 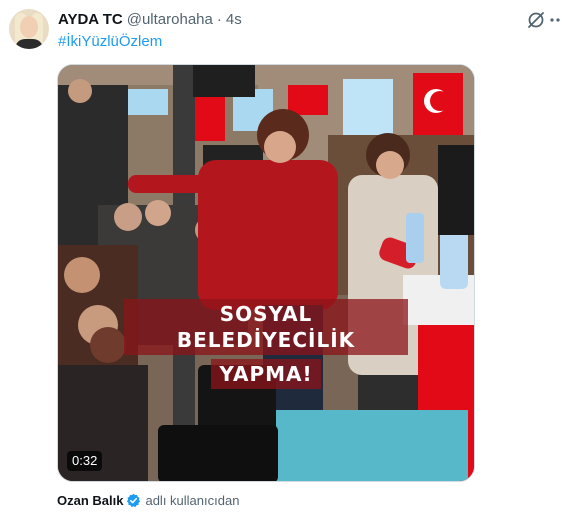 I want to click on verified-badge-icon, so click(x=134, y=500).